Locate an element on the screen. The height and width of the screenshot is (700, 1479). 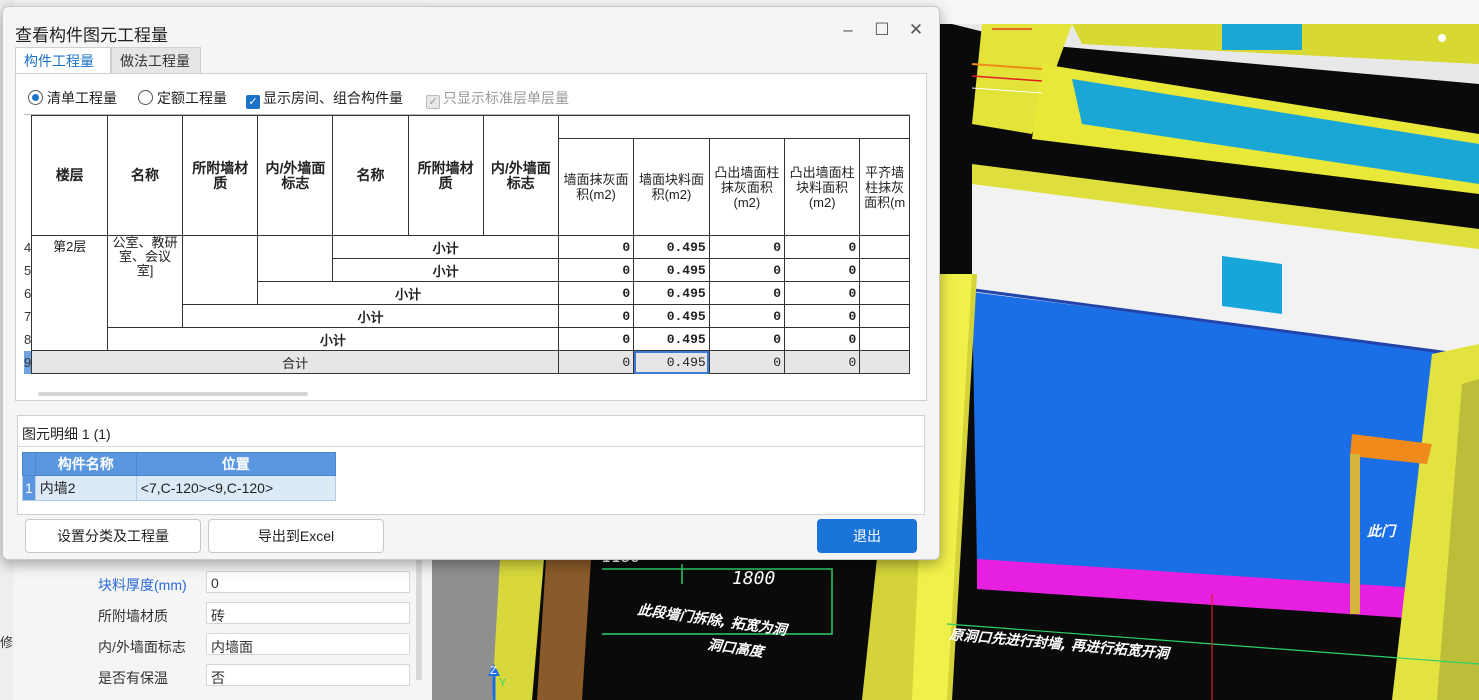
prop-row-wall-material: 所附墙材质 砖 is located at coordinates (252, 614).